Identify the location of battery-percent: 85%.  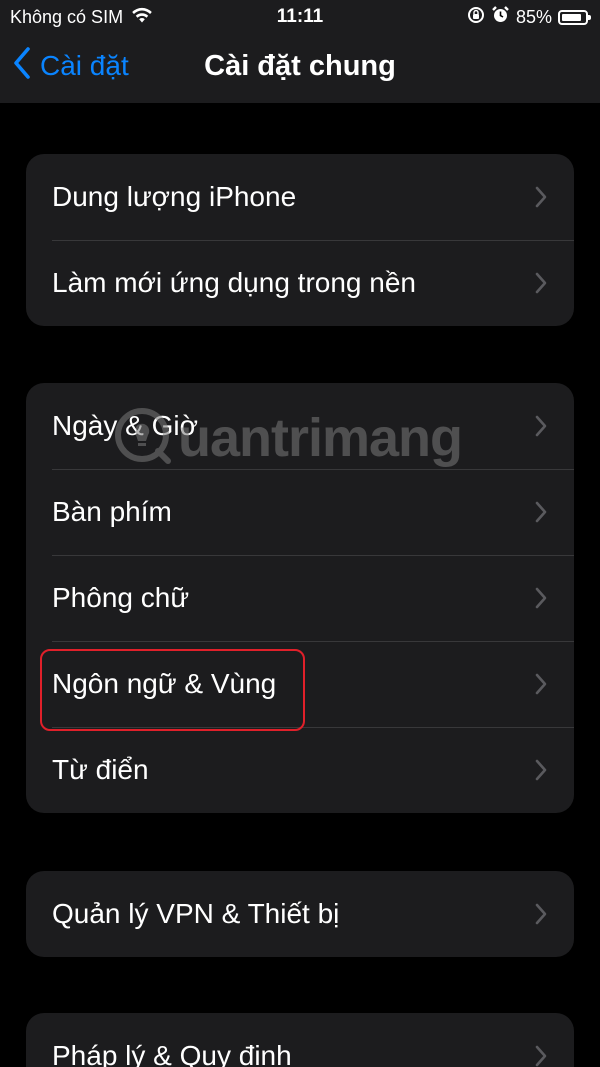
(533, 16).